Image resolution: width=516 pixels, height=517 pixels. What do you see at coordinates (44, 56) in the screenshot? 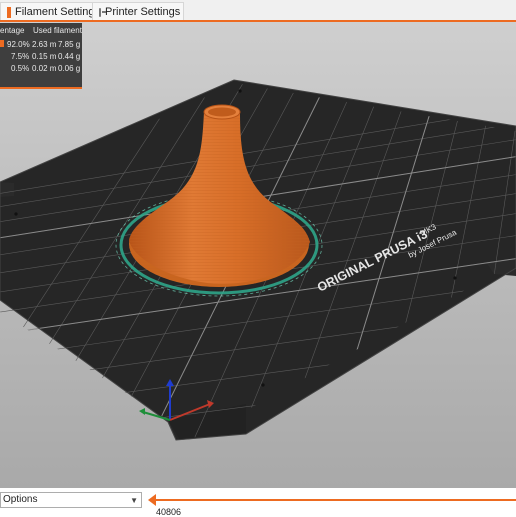
I see `legend-length: 0.15 m` at bounding box center [44, 56].